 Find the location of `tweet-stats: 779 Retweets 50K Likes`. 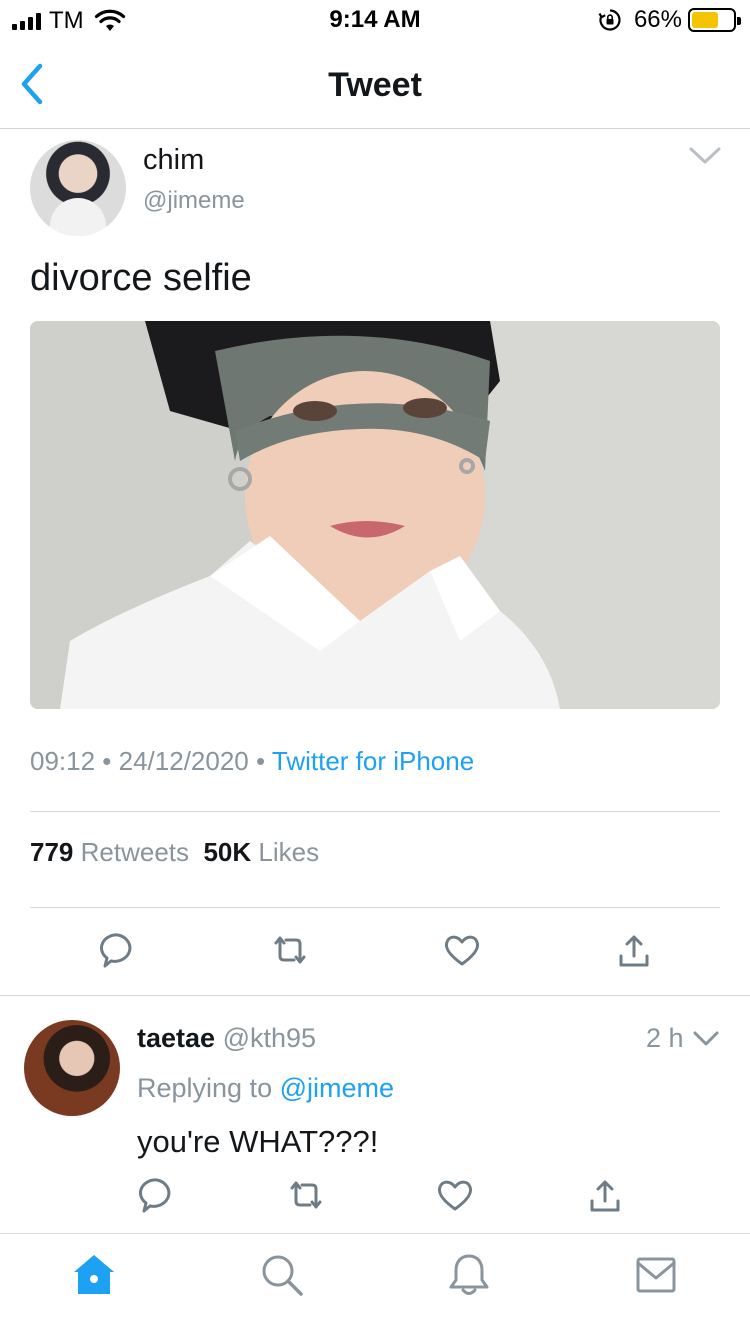

tweet-stats: 779 Retweets 50K Likes is located at coordinates (174, 852).